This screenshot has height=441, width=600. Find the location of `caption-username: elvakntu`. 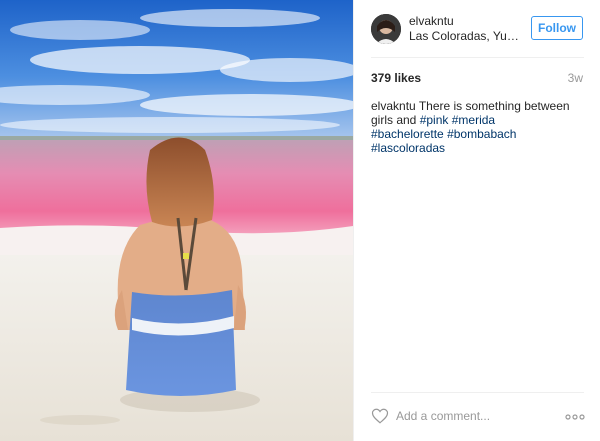

caption-username: elvakntu is located at coordinates (393, 106).